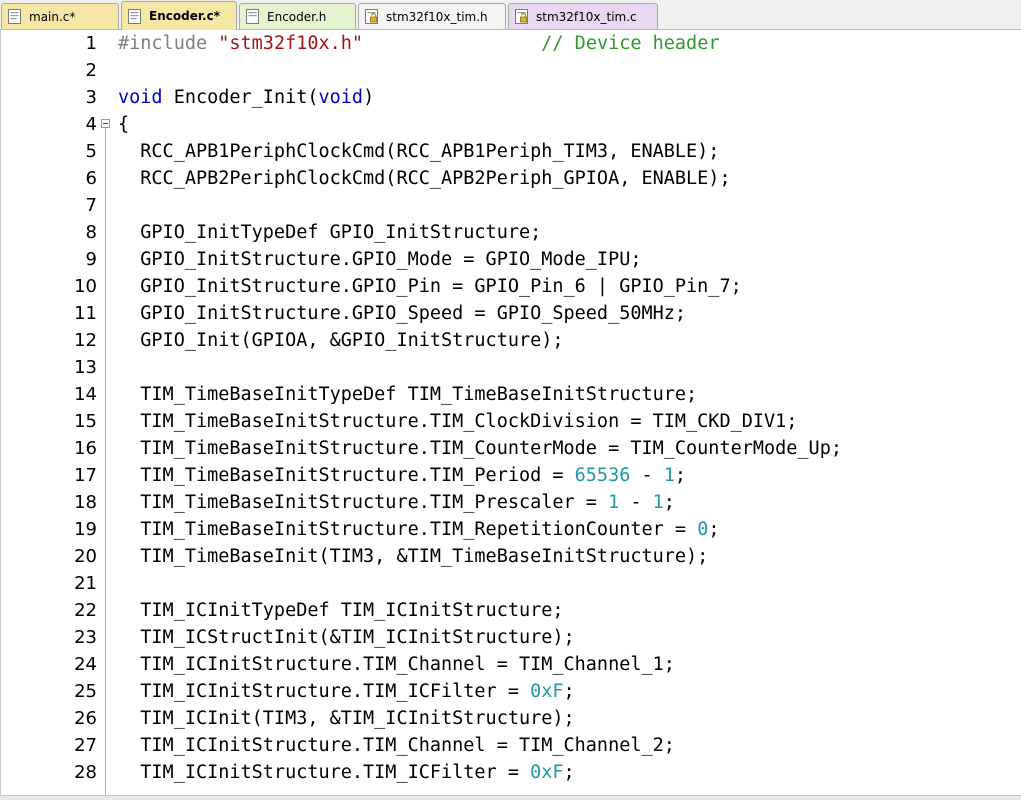  I want to click on line-number: 2, so click(91, 70).